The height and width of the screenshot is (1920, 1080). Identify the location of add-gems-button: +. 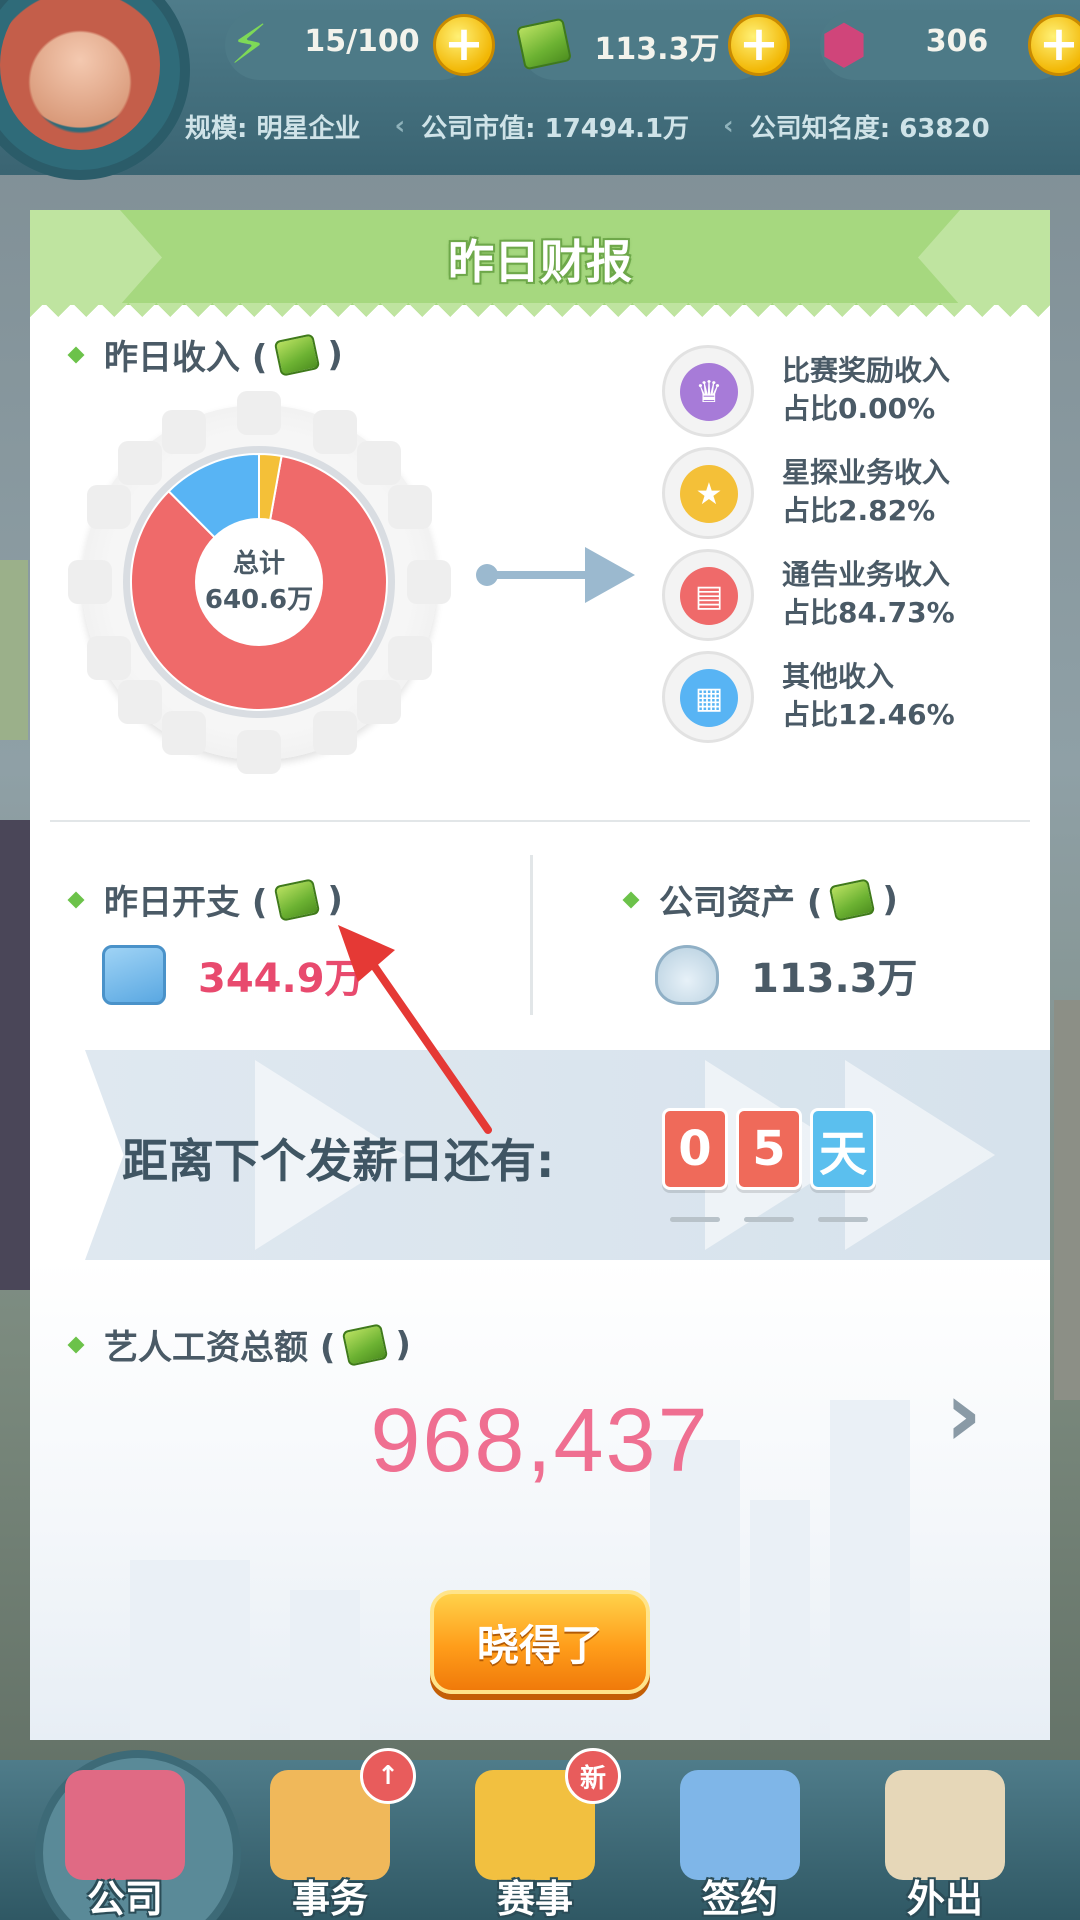
(1054, 45).